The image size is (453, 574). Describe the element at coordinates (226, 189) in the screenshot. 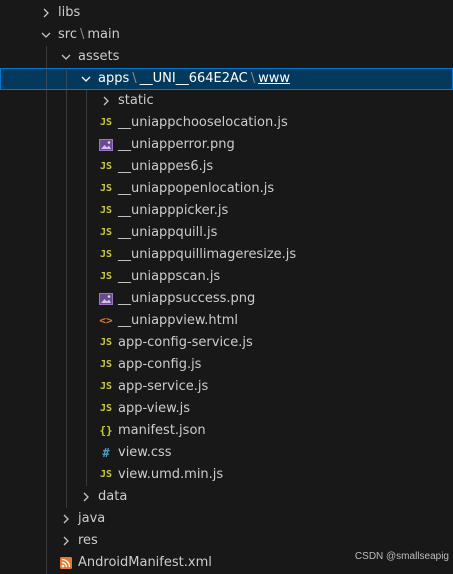

I see `tree-item-file: JS __uniappopenlocation.js` at that location.